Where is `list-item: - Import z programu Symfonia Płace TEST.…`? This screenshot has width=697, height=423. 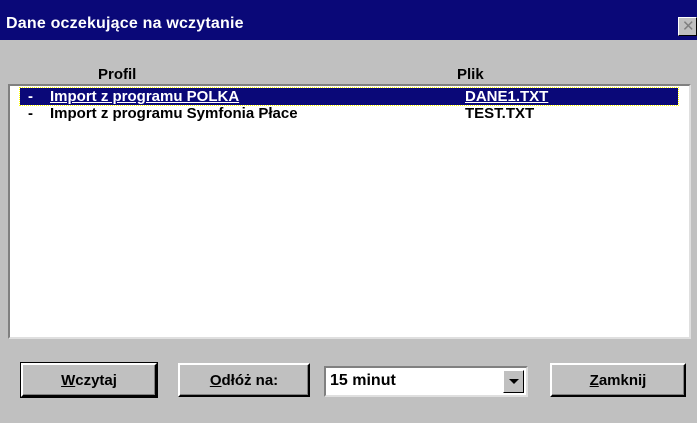
list-item: - Import z programu Symfonia Płace TEST.… is located at coordinates (349, 113).